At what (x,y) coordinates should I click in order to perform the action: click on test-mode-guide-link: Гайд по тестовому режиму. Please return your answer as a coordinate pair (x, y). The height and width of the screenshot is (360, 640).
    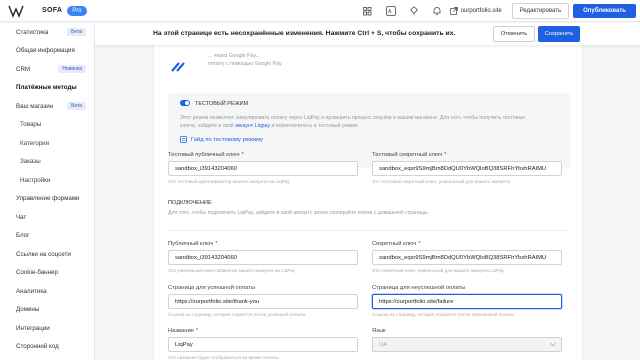
    Looking at the image, I should click on (221, 139).